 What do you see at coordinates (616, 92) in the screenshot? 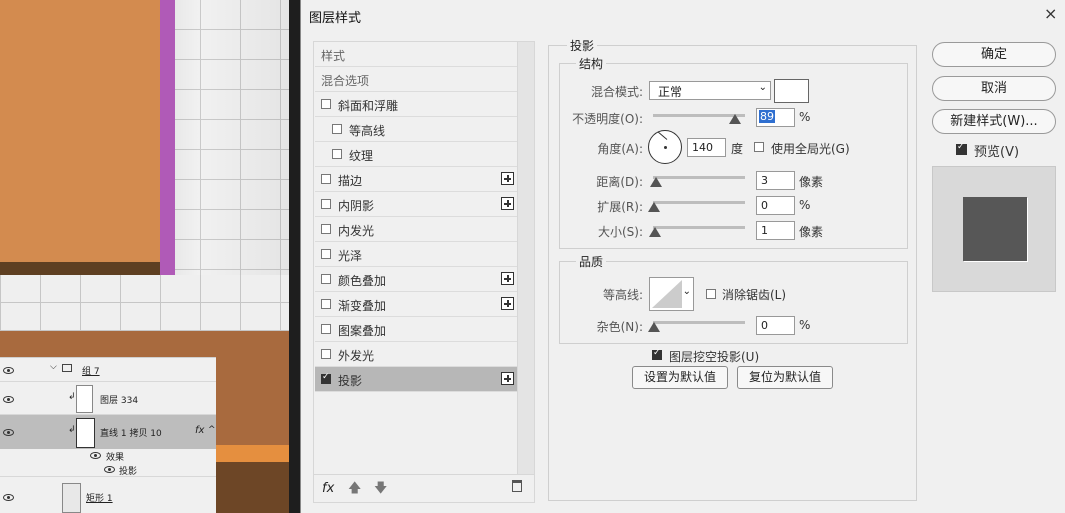
I see `blend-mode-label: 混合模式:` at bounding box center [616, 92].